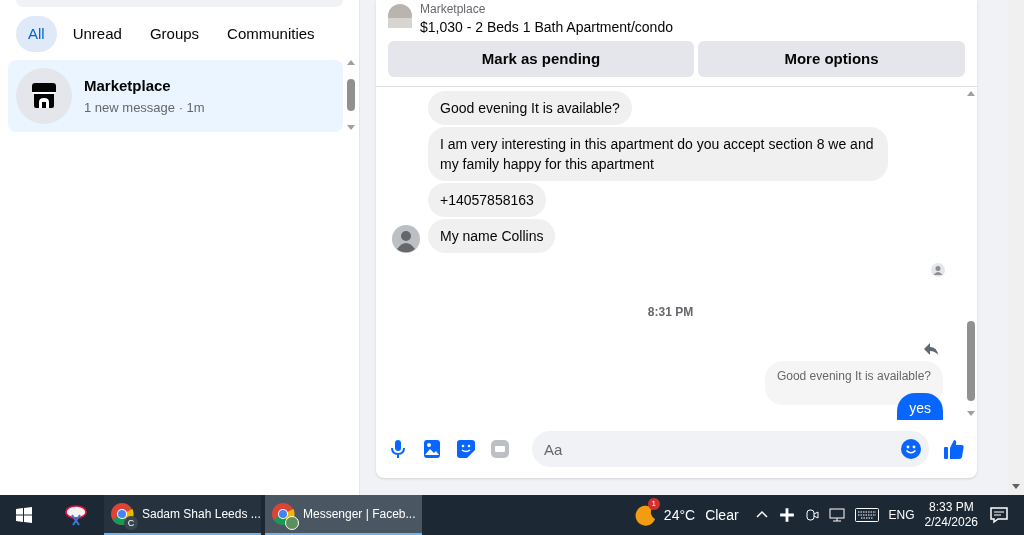  What do you see at coordinates (831, 59) in the screenshot?
I see `action-button: More options` at bounding box center [831, 59].